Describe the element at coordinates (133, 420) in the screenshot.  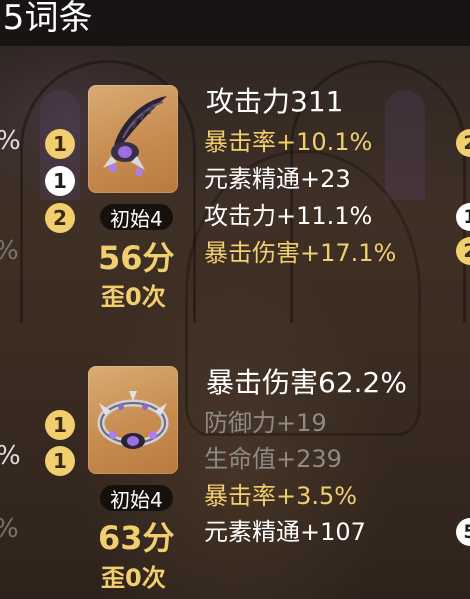
I see `circlet-artifact-icon` at that location.